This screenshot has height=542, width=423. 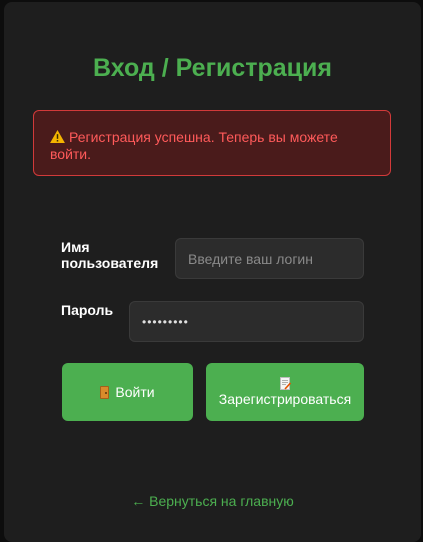 What do you see at coordinates (285, 383) in the screenshot?
I see `memo-icon` at bounding box center [285, 383].